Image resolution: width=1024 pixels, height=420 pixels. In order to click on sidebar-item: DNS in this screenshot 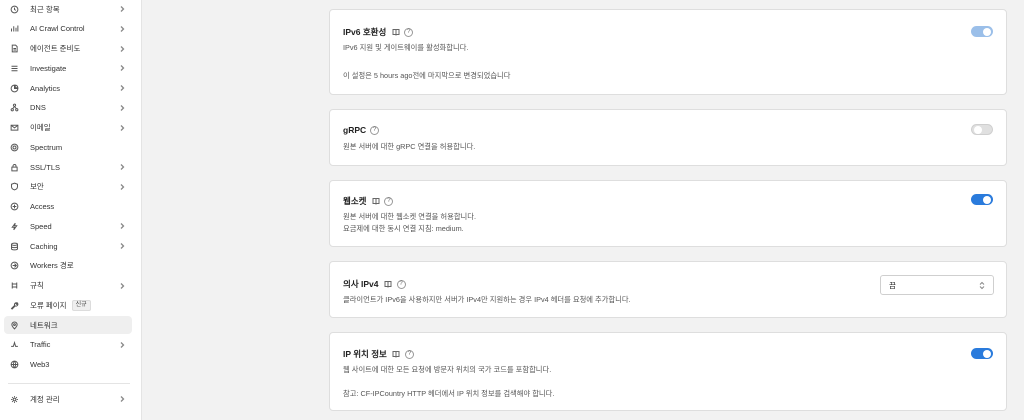, I will do `click(68, 108)`.